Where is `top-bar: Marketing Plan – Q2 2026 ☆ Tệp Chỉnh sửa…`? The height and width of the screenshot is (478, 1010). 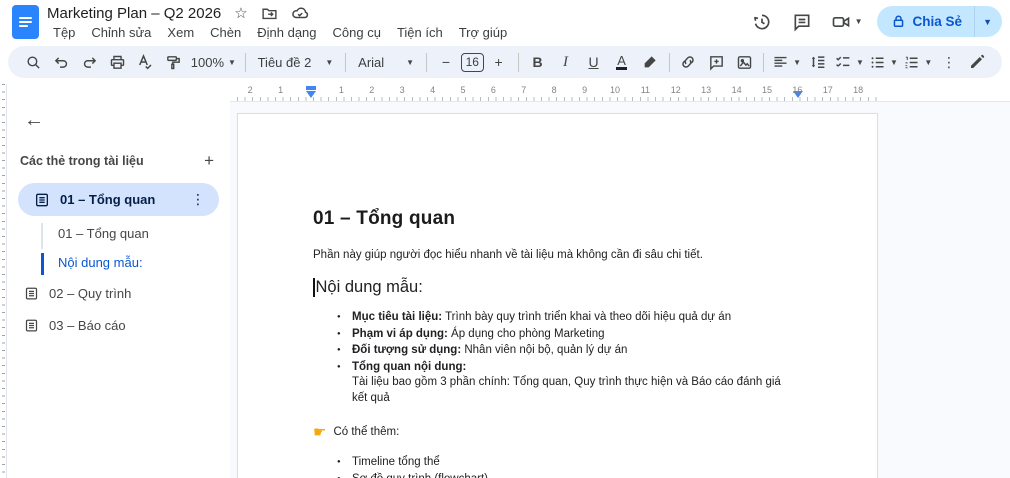
top-bar: Marketing Plan – Q2 2026 ☆ Tệp Chỉnh sửa… is located at coordinates (505, 22).